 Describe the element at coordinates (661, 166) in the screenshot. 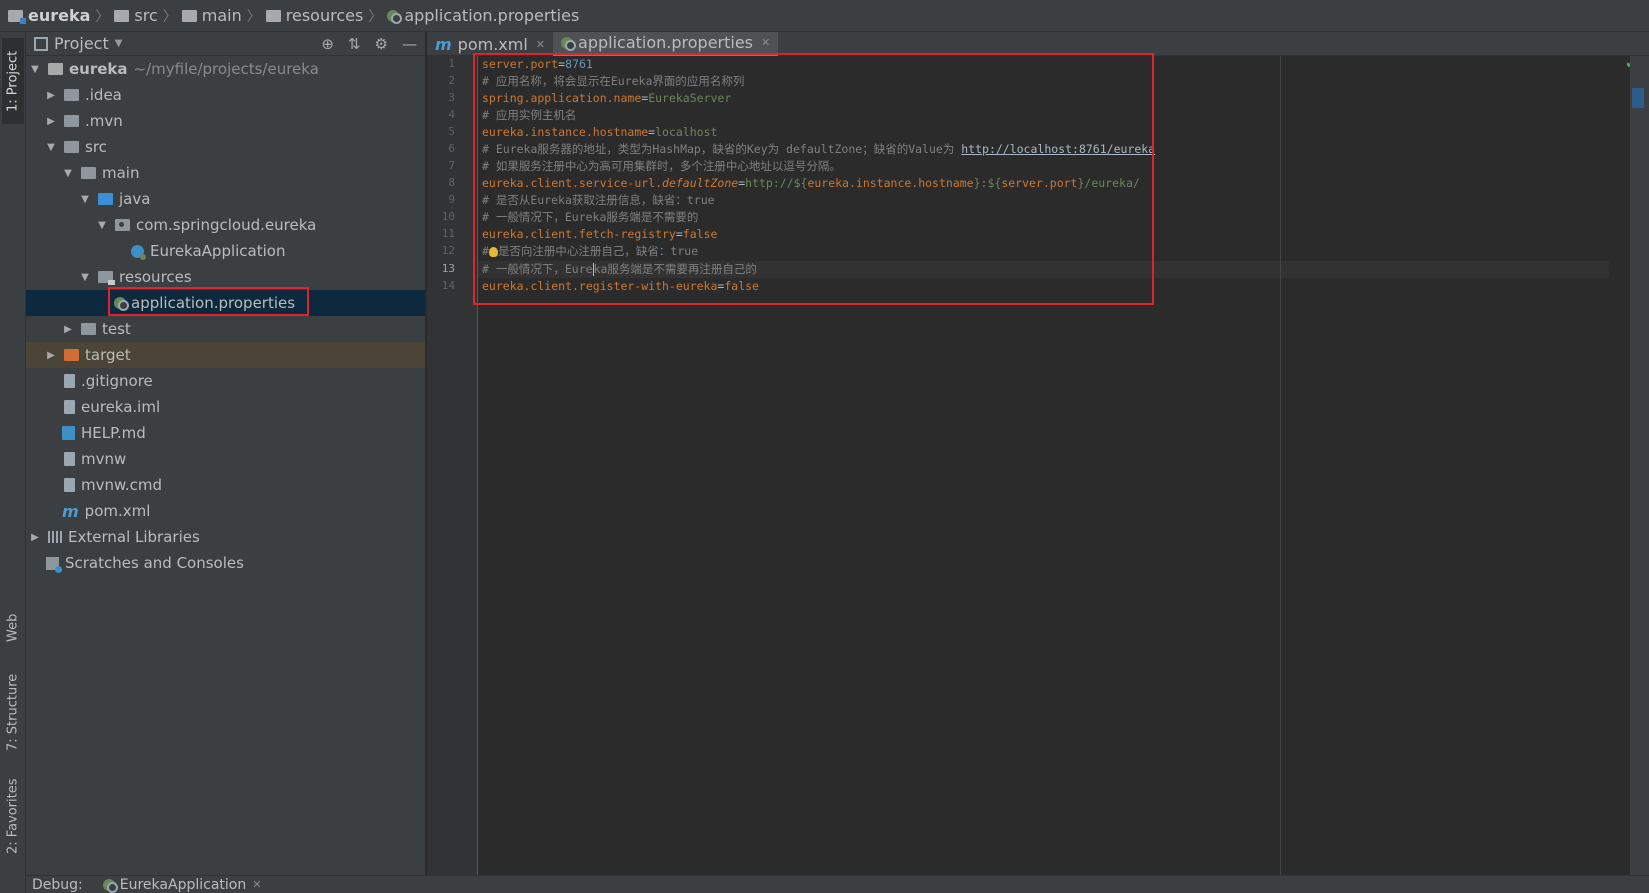

I see `code-line: # 如果服务注册中心为高可用集群时，多个注册中心地址以逗号分隔。` at that location.